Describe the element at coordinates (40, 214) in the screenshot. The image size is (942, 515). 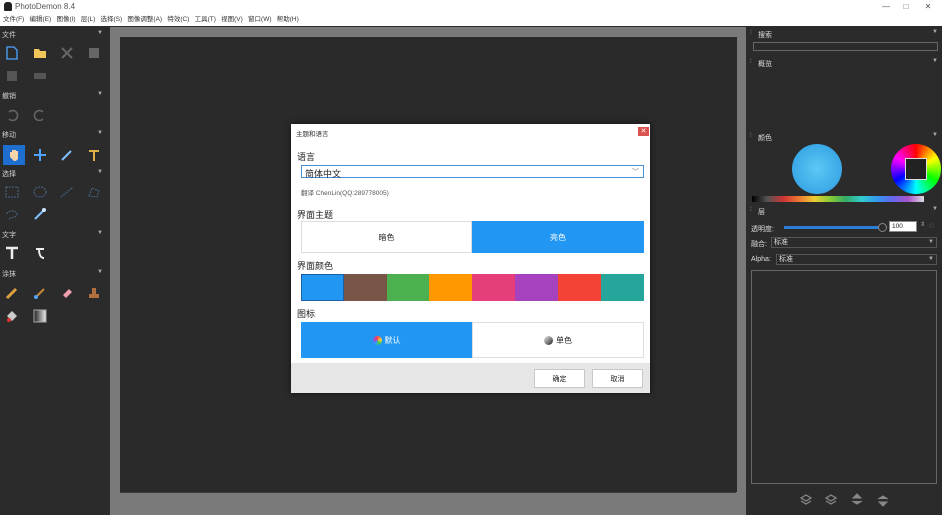
I see `magic-wand-icon` at that location.